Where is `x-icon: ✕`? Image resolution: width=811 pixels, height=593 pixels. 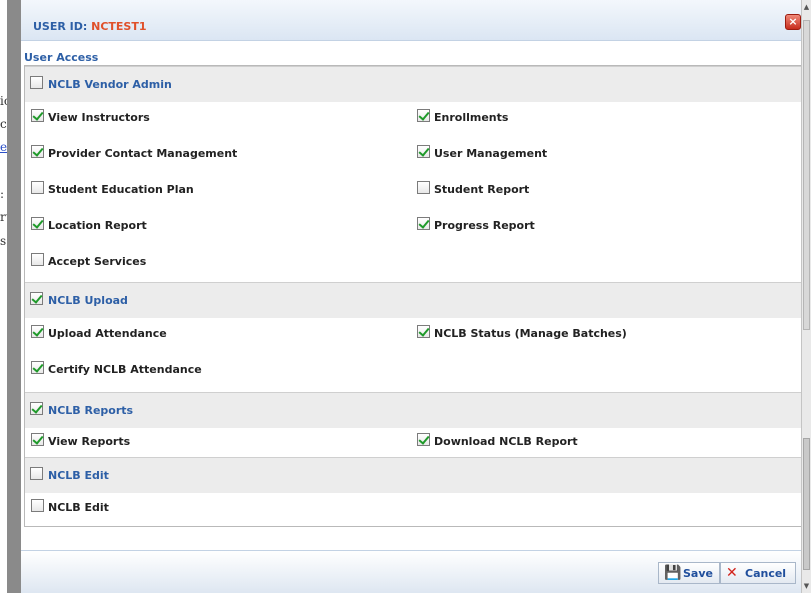
x-icon: ✕ is located at coordinates (732, 573).